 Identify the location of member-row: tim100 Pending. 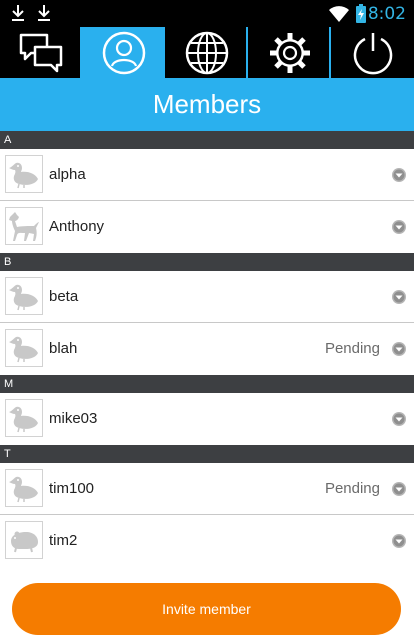
(207, 489).